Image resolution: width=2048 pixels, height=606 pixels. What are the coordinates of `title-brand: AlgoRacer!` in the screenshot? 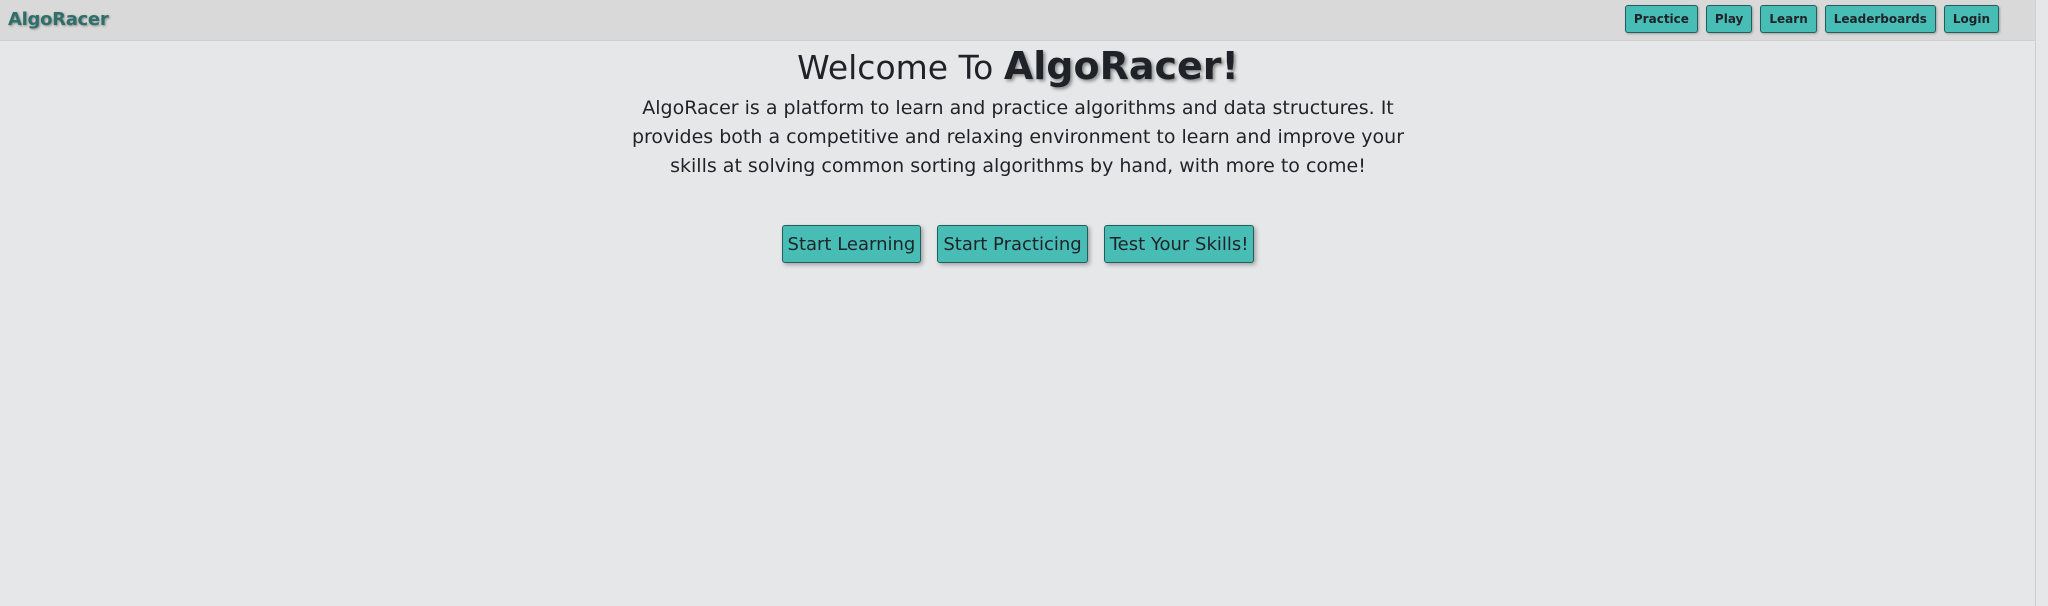 It's located at (1121, 66).